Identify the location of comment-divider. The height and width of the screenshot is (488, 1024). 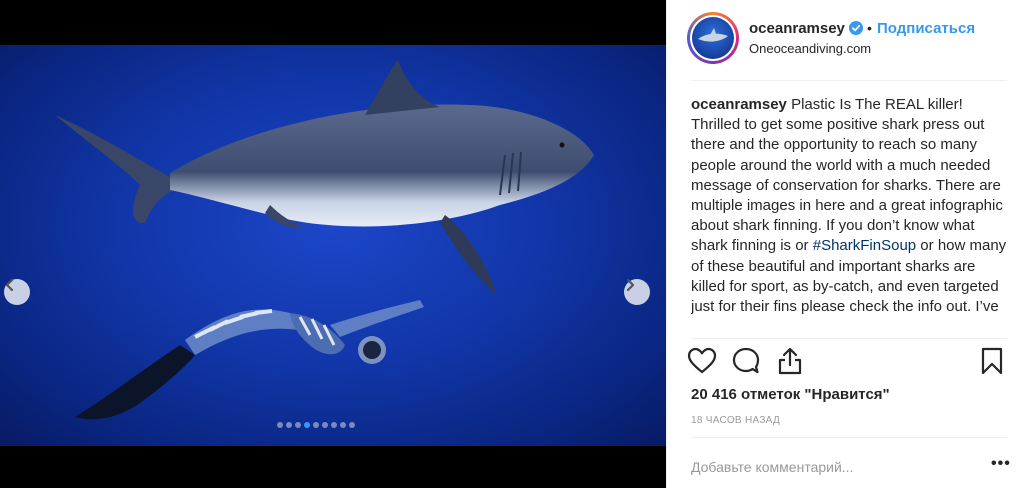
(849, 437).